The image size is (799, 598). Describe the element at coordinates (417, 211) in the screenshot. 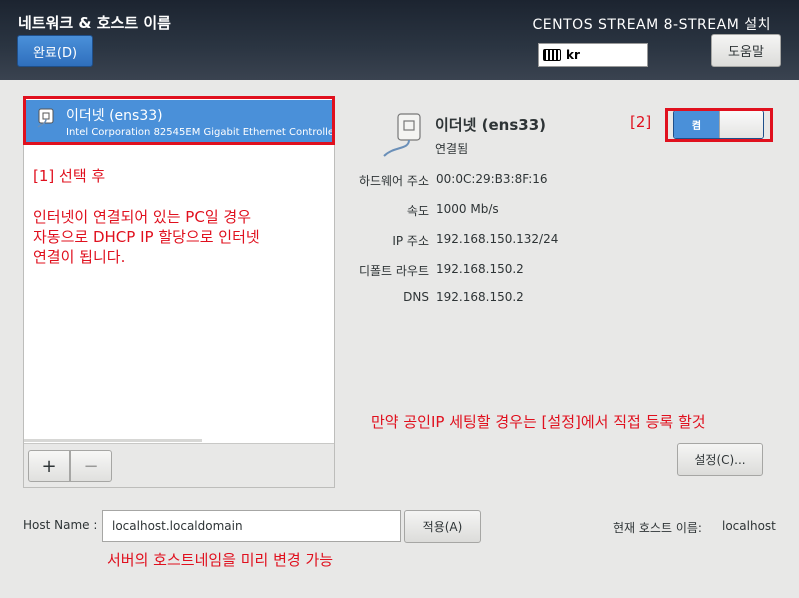

I see `speed-label: 속도` at that location.